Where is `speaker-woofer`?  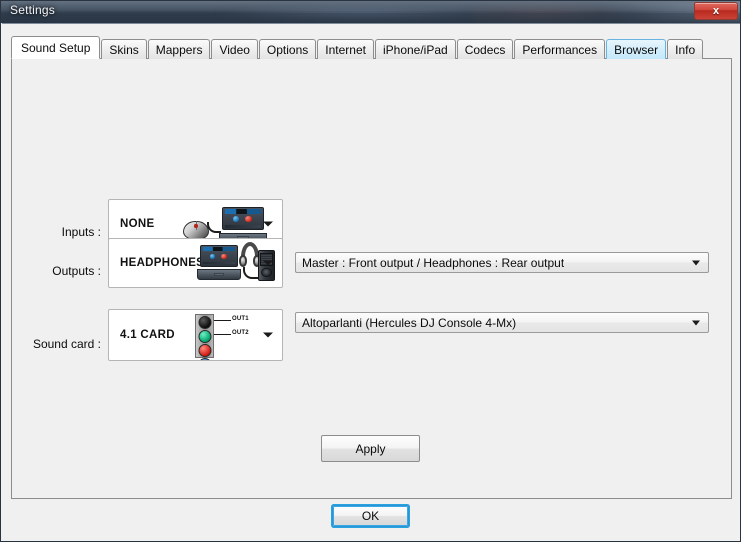
speaker-woofer is located at coordinates (266, 272).